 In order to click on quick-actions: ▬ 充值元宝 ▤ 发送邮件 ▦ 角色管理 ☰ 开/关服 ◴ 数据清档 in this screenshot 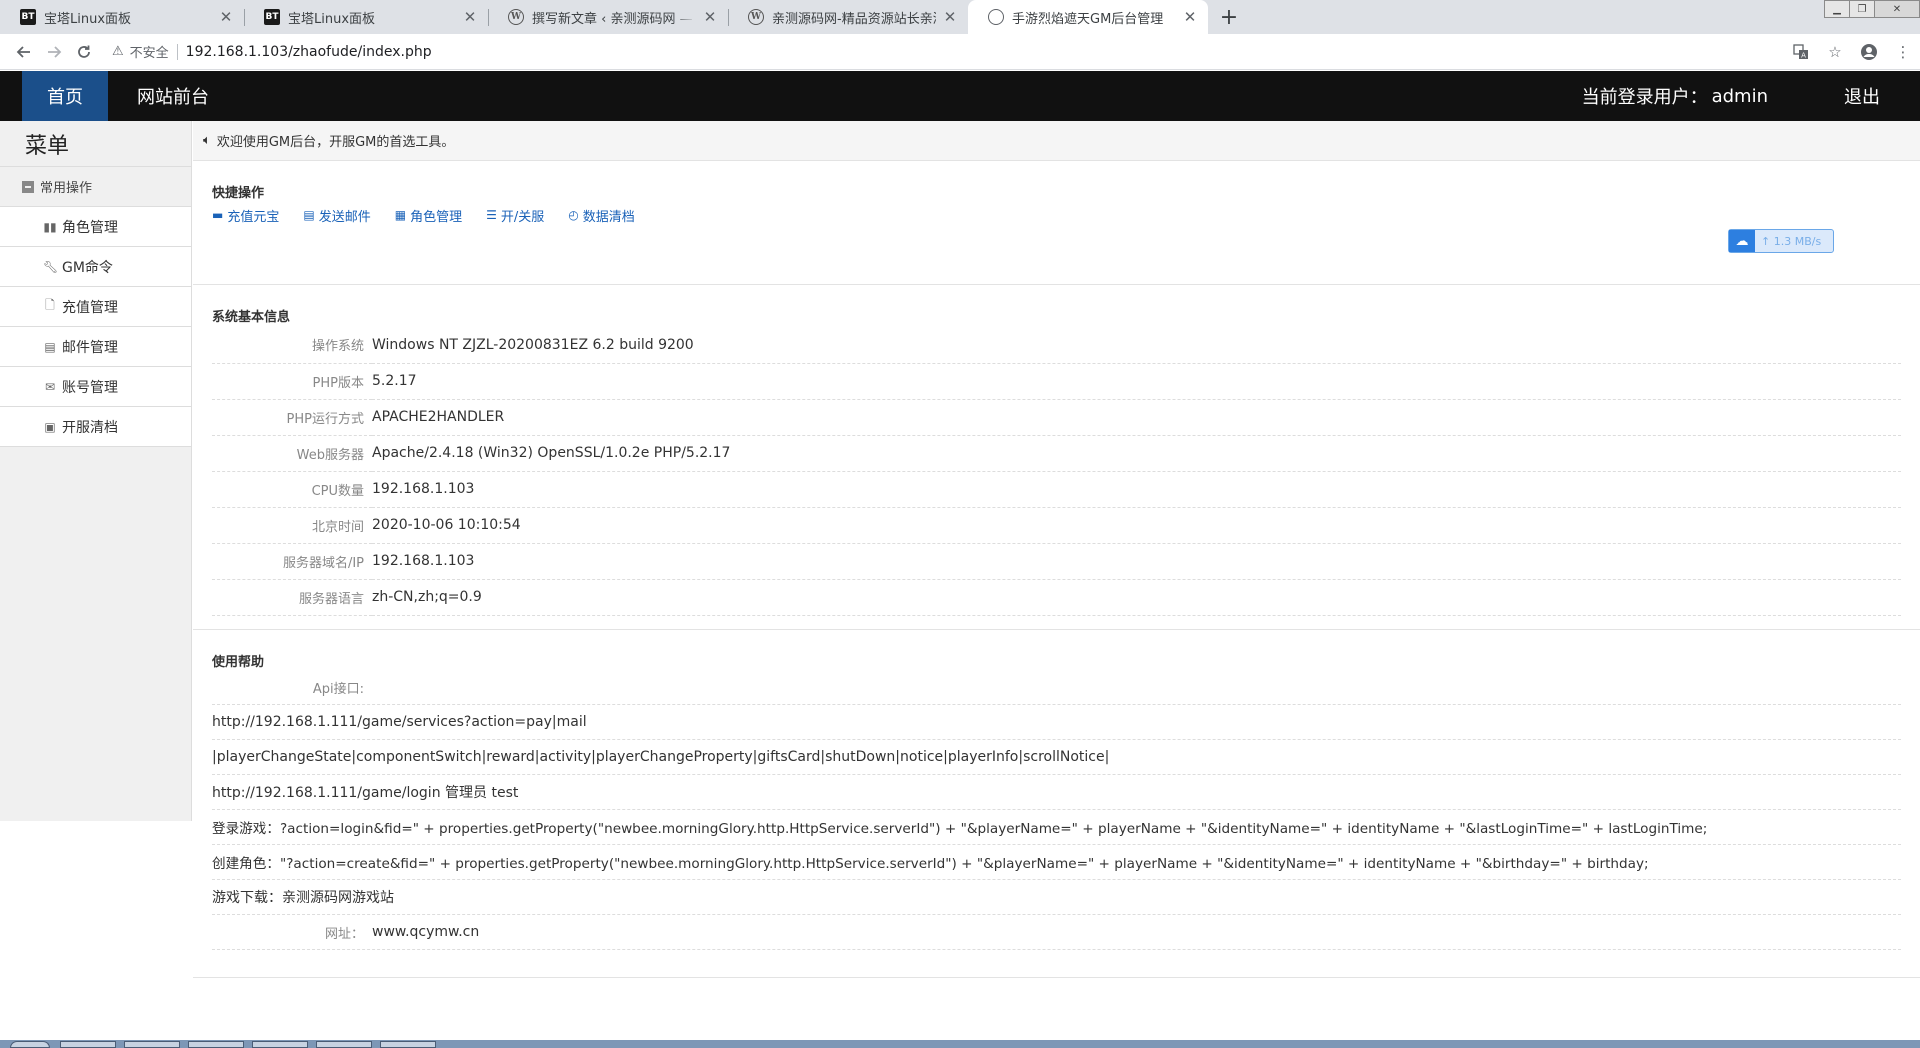, I will do `click(1056, 217)`.